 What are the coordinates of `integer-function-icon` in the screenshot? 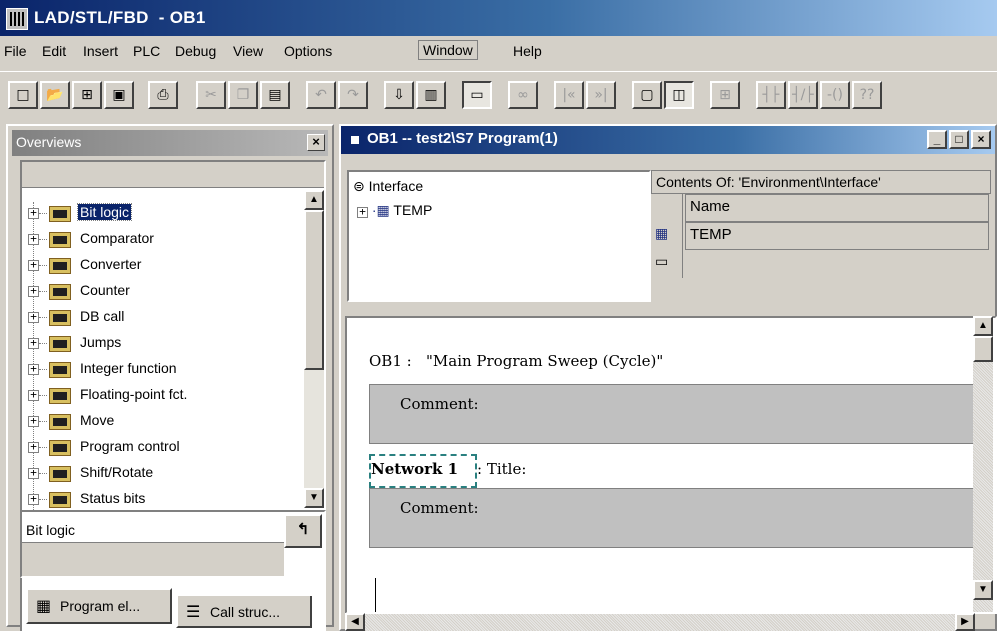 It's located at (60, 370).